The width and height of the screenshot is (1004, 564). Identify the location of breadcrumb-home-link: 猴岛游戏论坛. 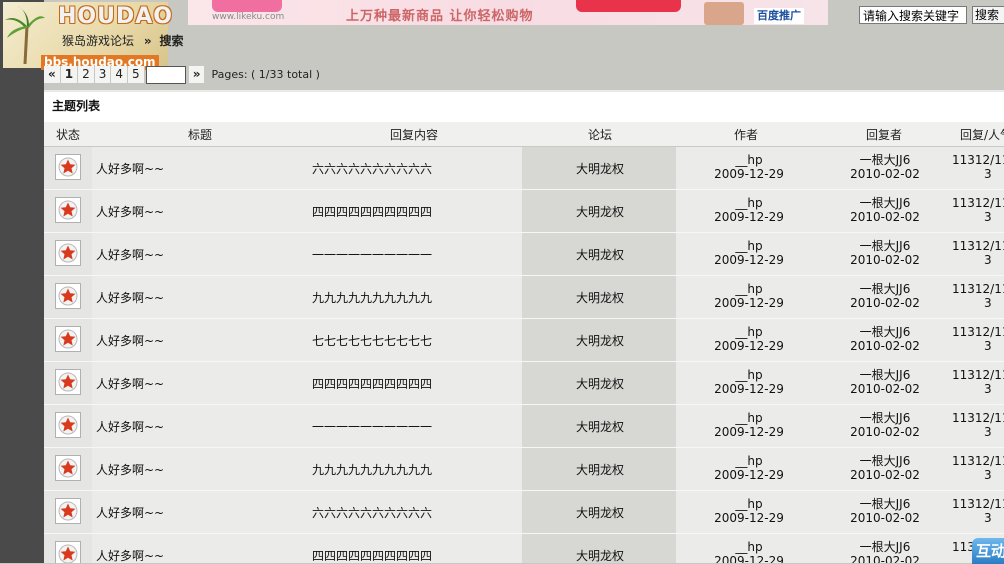
(98, 41).